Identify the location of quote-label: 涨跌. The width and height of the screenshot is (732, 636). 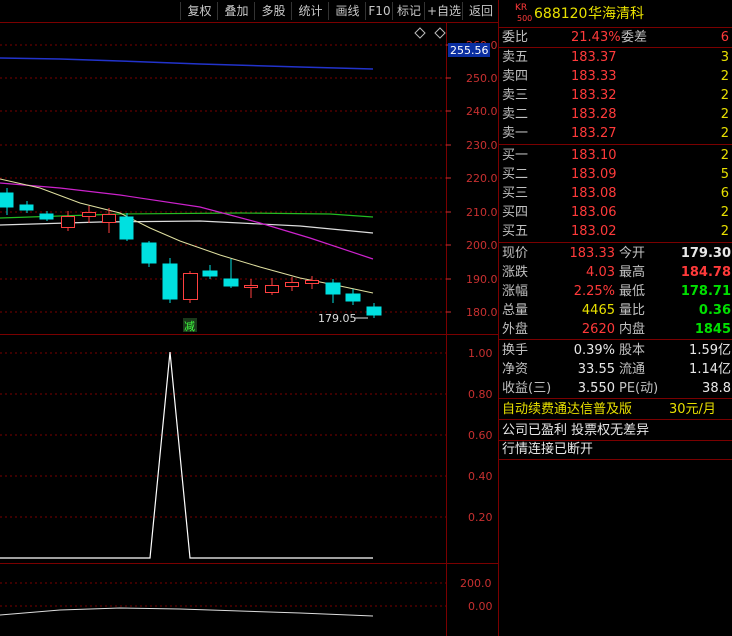
(515, 272).